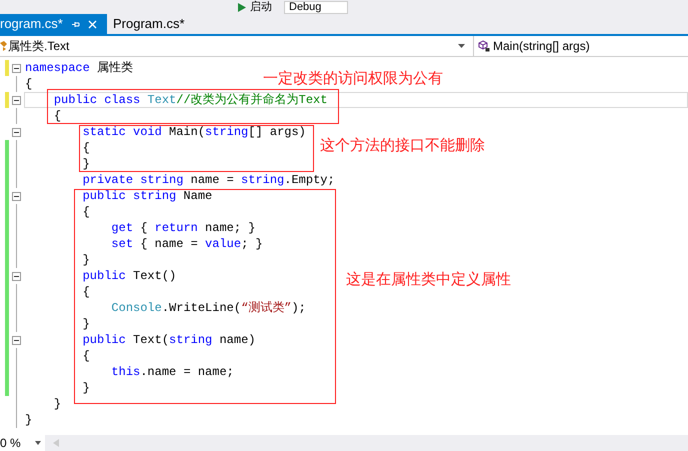  What do you see at coordinates (236, 46) in the screenshot?
I see `type-scope-dropdown: 属性类.Text` at bounding box center [236, 46].